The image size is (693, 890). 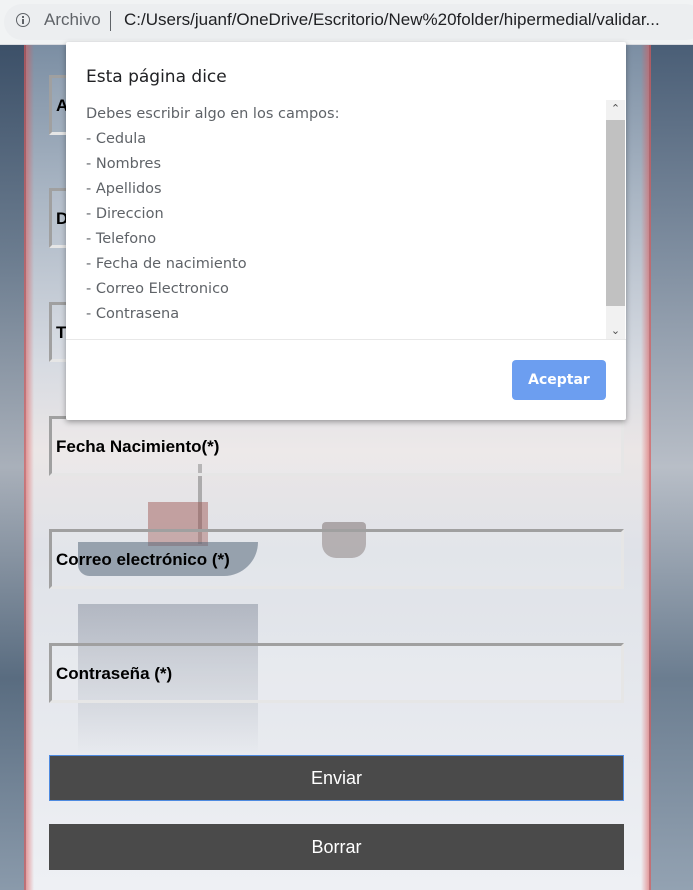 What do you see at coordinates (138, 446) in the screenshot?
I see `field-label: Fecha Nacimiento(*)` at bounding box center [138, 446].